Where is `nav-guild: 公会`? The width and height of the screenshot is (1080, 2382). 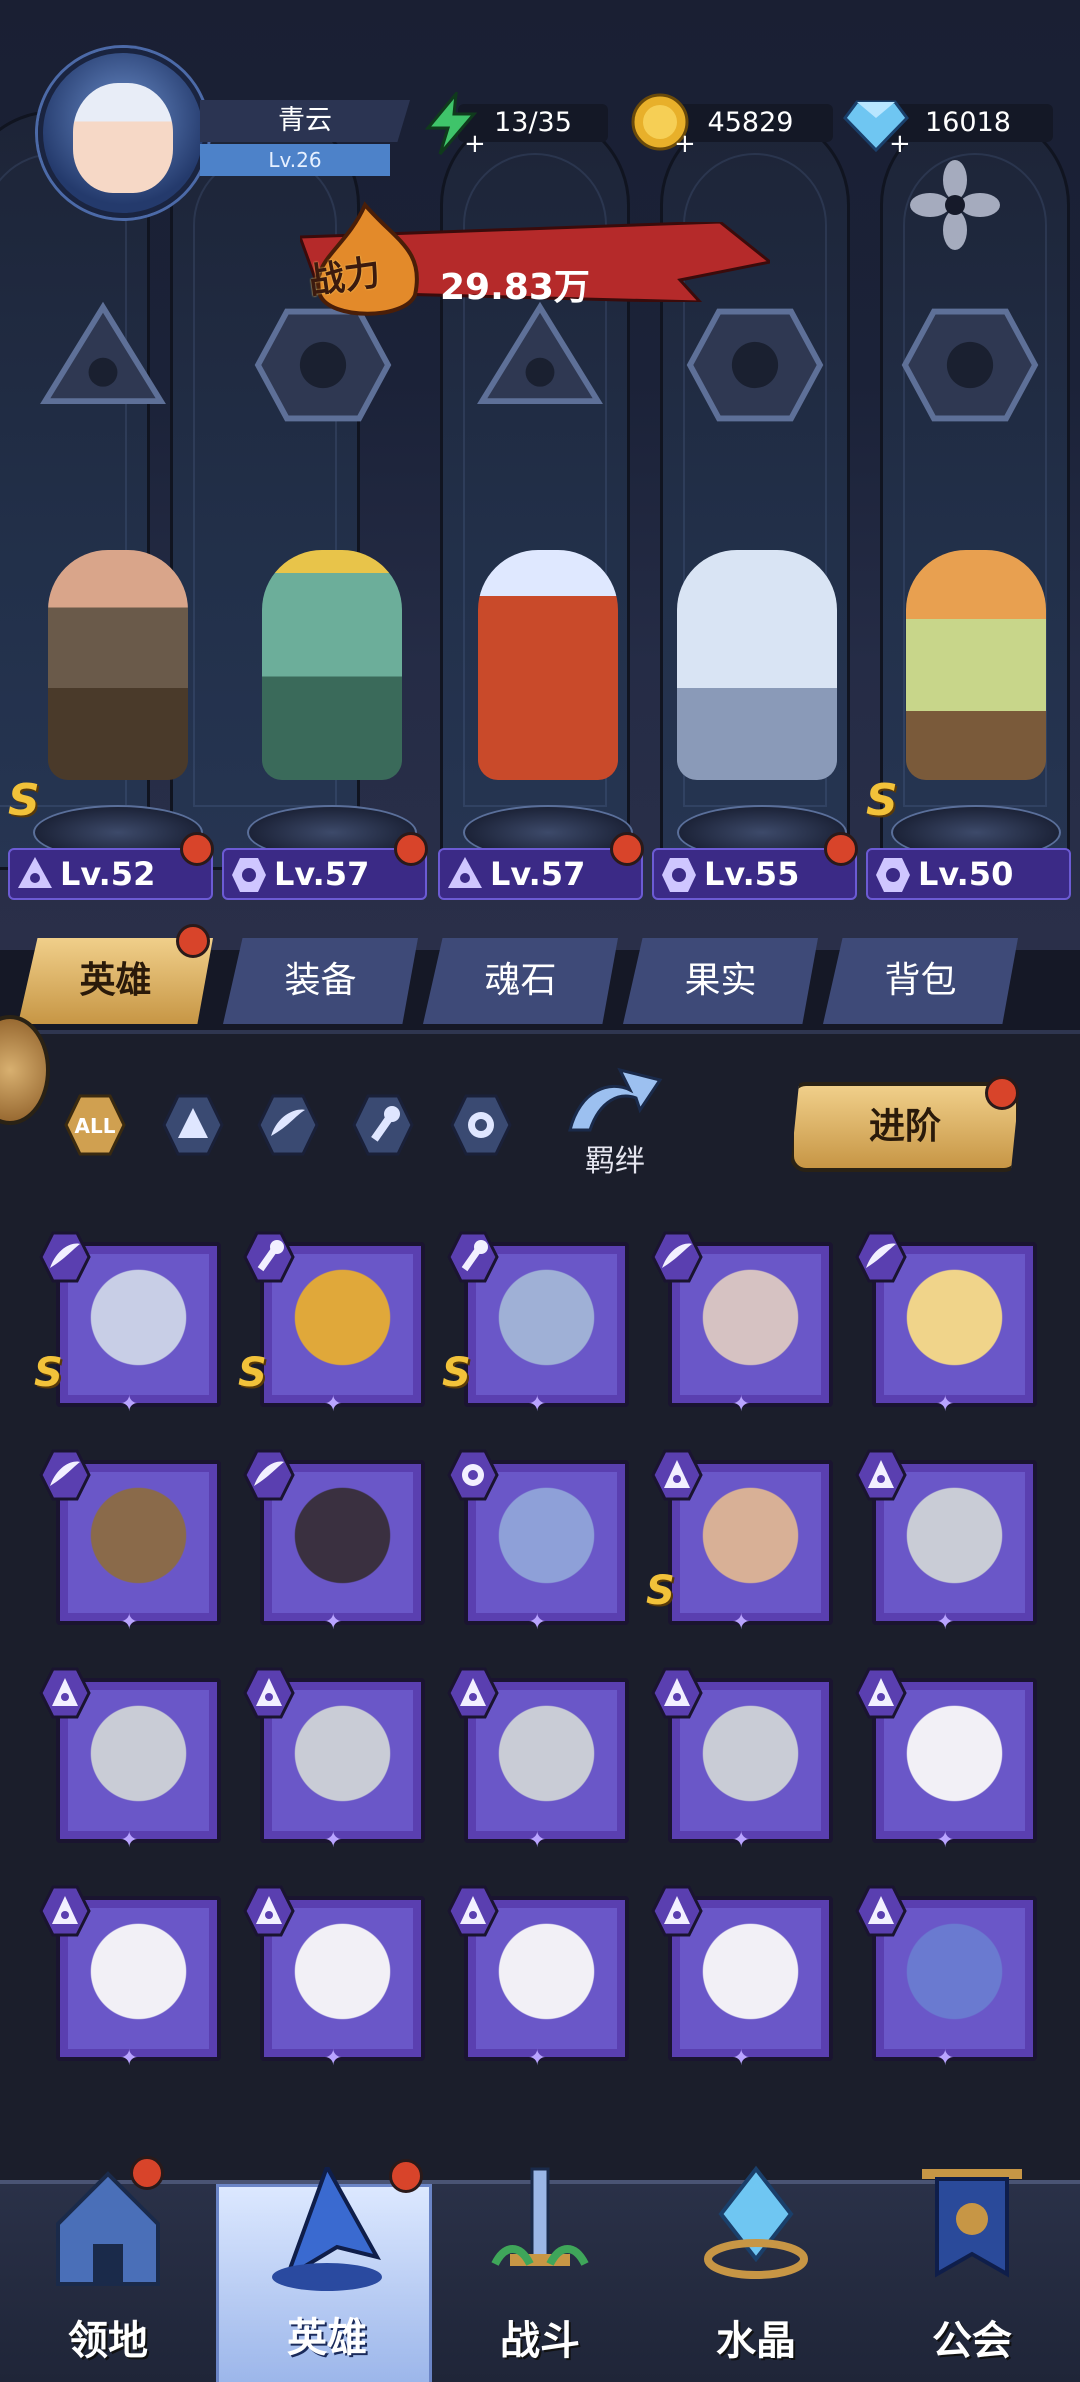 nav-guild: 公会 is located at coordinates (972, 2275).